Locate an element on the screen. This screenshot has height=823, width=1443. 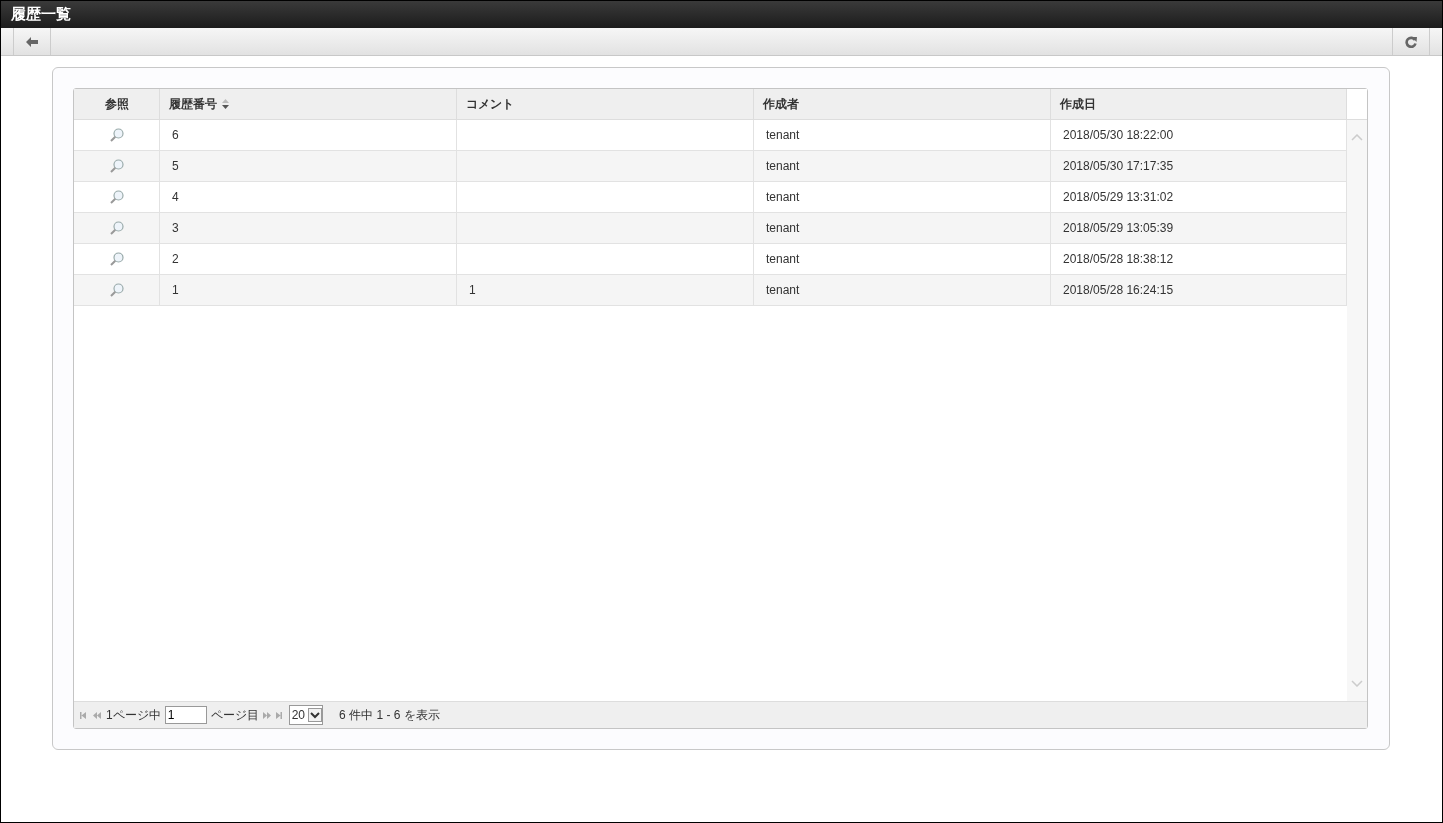
next-page-icon is located at coordinates (267, 715).